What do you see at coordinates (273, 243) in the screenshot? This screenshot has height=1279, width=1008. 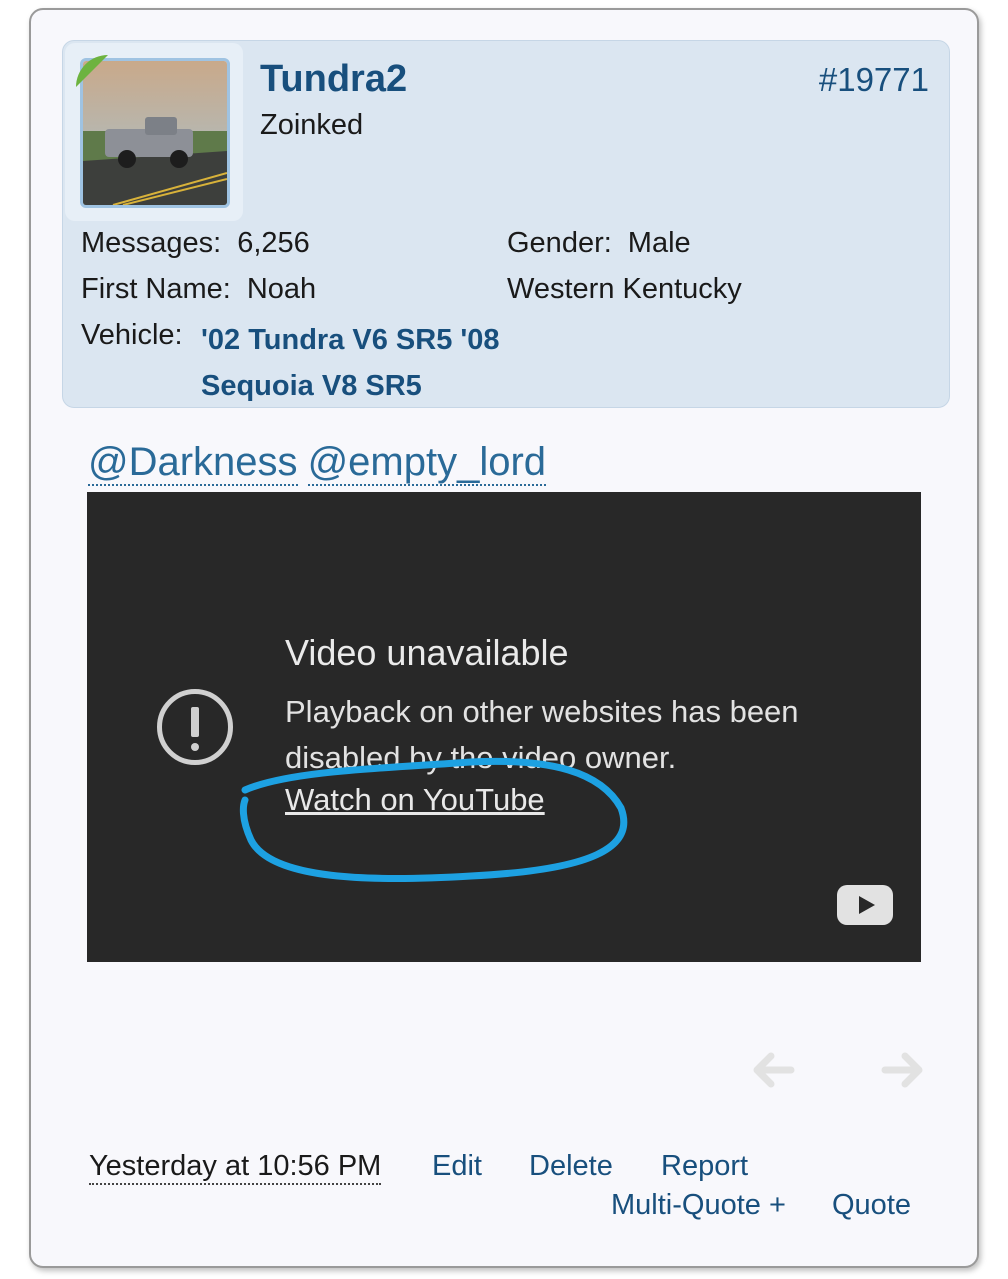 I see `stat-messages-value: 6,256` at bounding box center [273, 243].